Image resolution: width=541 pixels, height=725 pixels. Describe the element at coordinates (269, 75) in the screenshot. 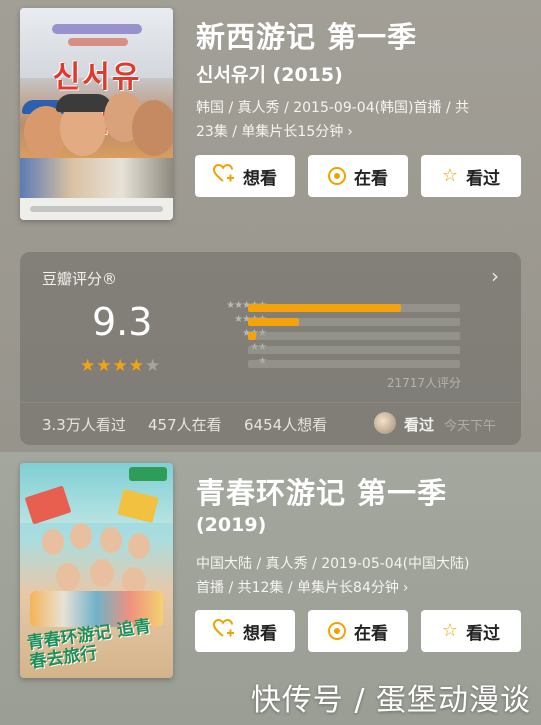

I see `show1-subtitle: 신서유기 (2015)` at that location.